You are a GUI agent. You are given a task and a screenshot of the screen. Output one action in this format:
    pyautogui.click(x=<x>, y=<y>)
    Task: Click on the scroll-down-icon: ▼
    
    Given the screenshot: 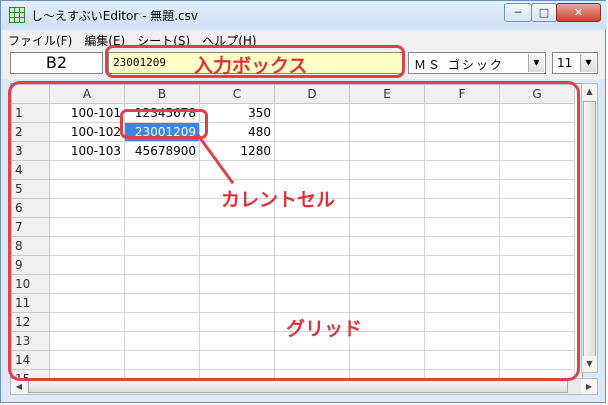 What is the action you would take?
    pyautogui.click(x=589, y=364)
    